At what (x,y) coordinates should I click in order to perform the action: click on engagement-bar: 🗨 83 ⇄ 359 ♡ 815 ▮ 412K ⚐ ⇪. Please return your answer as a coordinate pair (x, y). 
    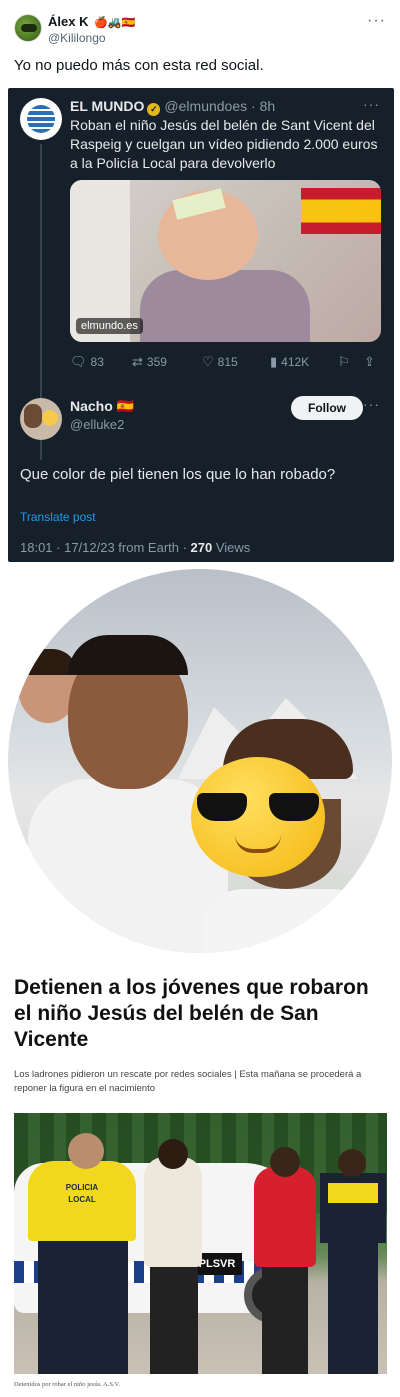
    Looking at the image, I should click on (229, 362).